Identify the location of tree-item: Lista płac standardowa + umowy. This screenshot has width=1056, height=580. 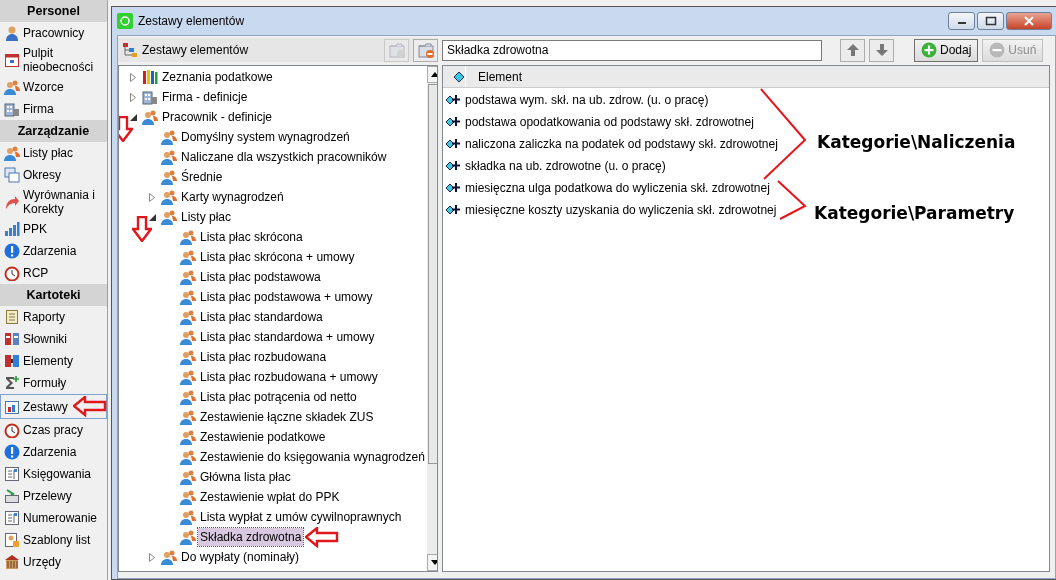
(287, 337).